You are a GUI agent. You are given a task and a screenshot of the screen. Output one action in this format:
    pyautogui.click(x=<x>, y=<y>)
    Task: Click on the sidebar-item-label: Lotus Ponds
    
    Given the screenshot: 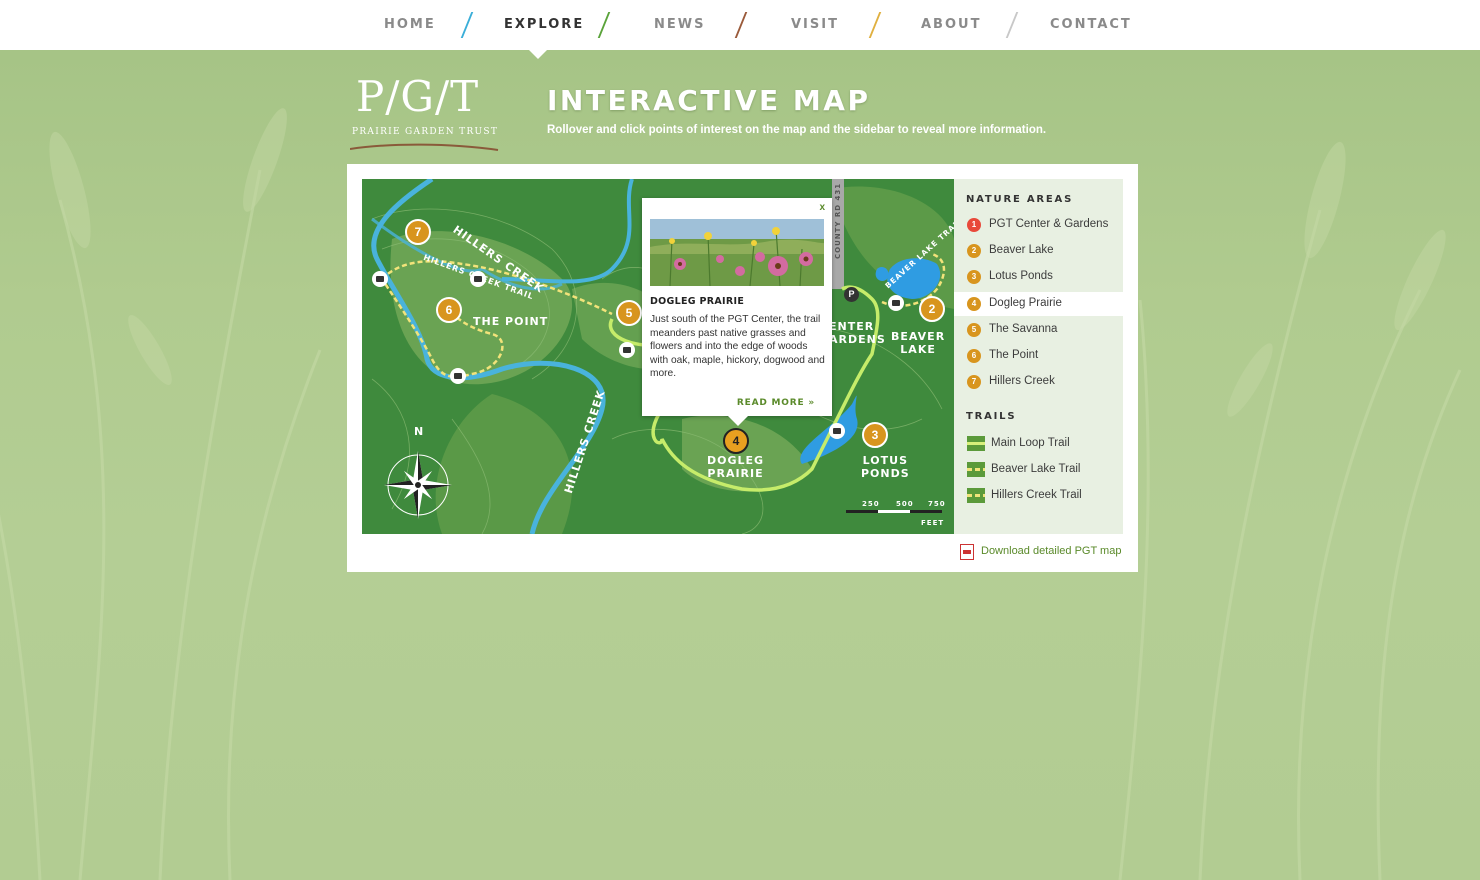 What is the action you would take?
    pyautogui.click(x=1021, y=276)
    